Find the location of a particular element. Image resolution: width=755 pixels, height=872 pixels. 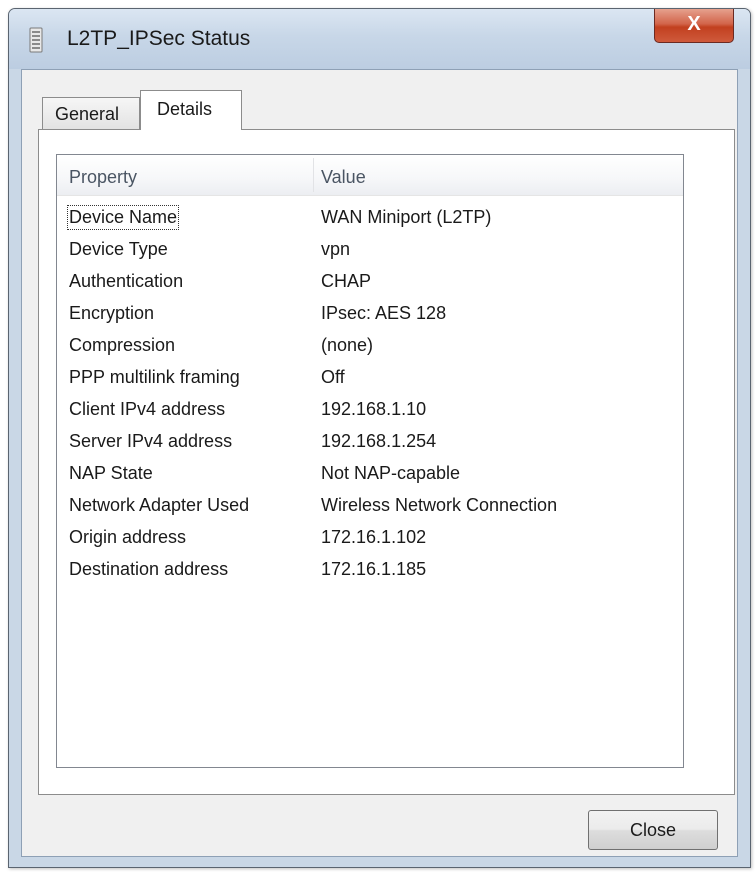

table-row: Origin address 172.16.1.102 is located at coordinates (370, 539).